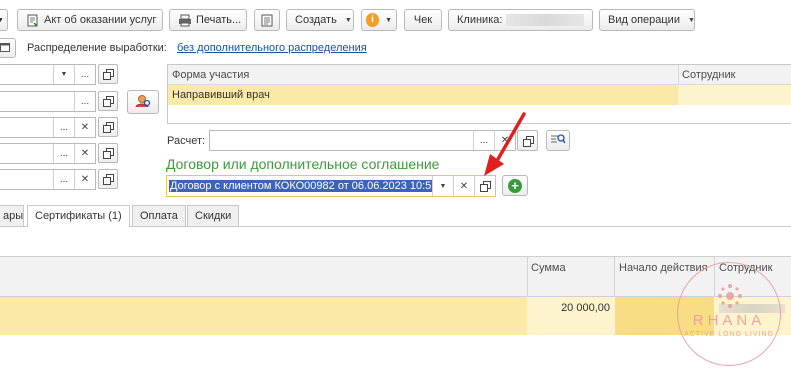 The image size is (791, 374). I want to click on select-employee-button, so click(143, 102).